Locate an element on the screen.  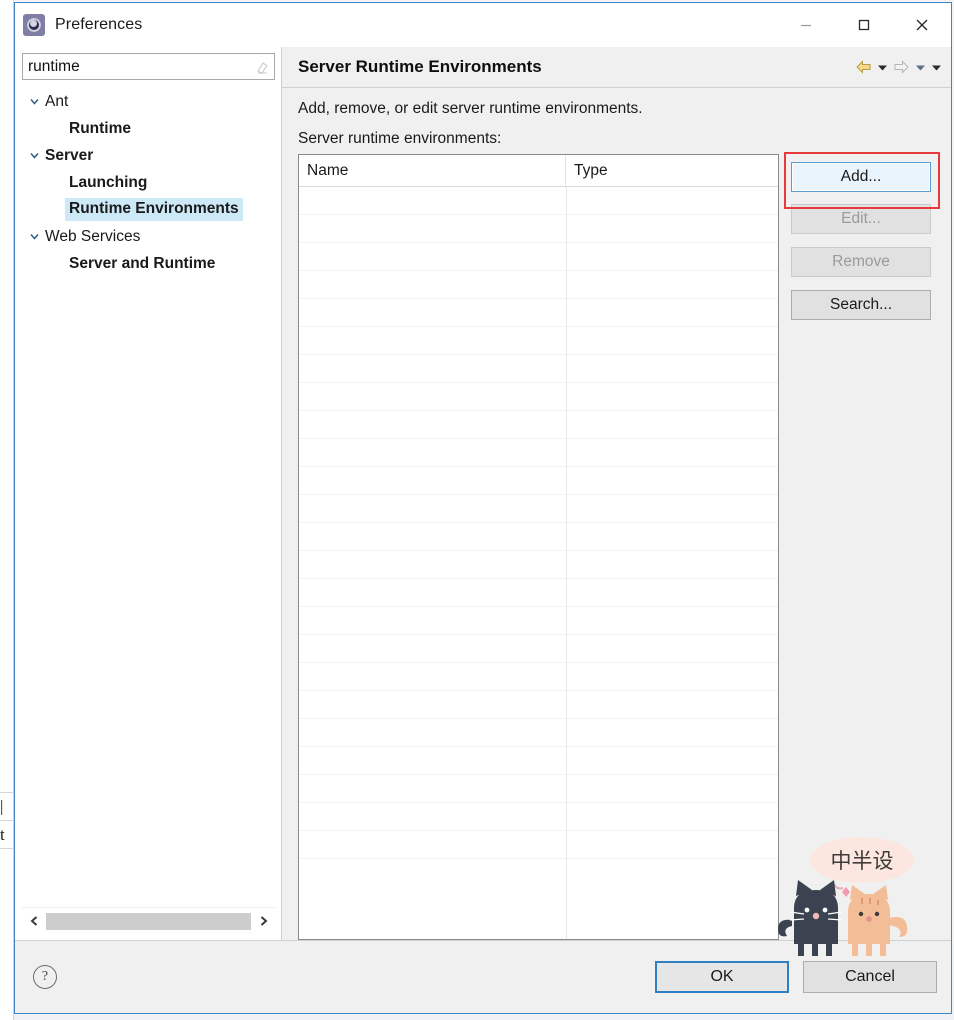
tree-item-label: Runtime is located at coordinates (100, 128).